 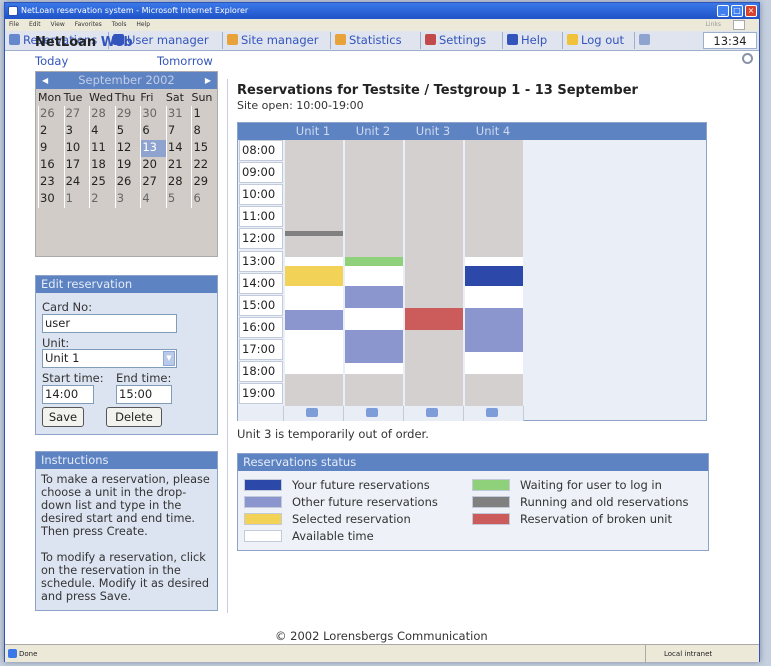 I want to click on unit-2-computer-icon, so click(x=374, y=413).